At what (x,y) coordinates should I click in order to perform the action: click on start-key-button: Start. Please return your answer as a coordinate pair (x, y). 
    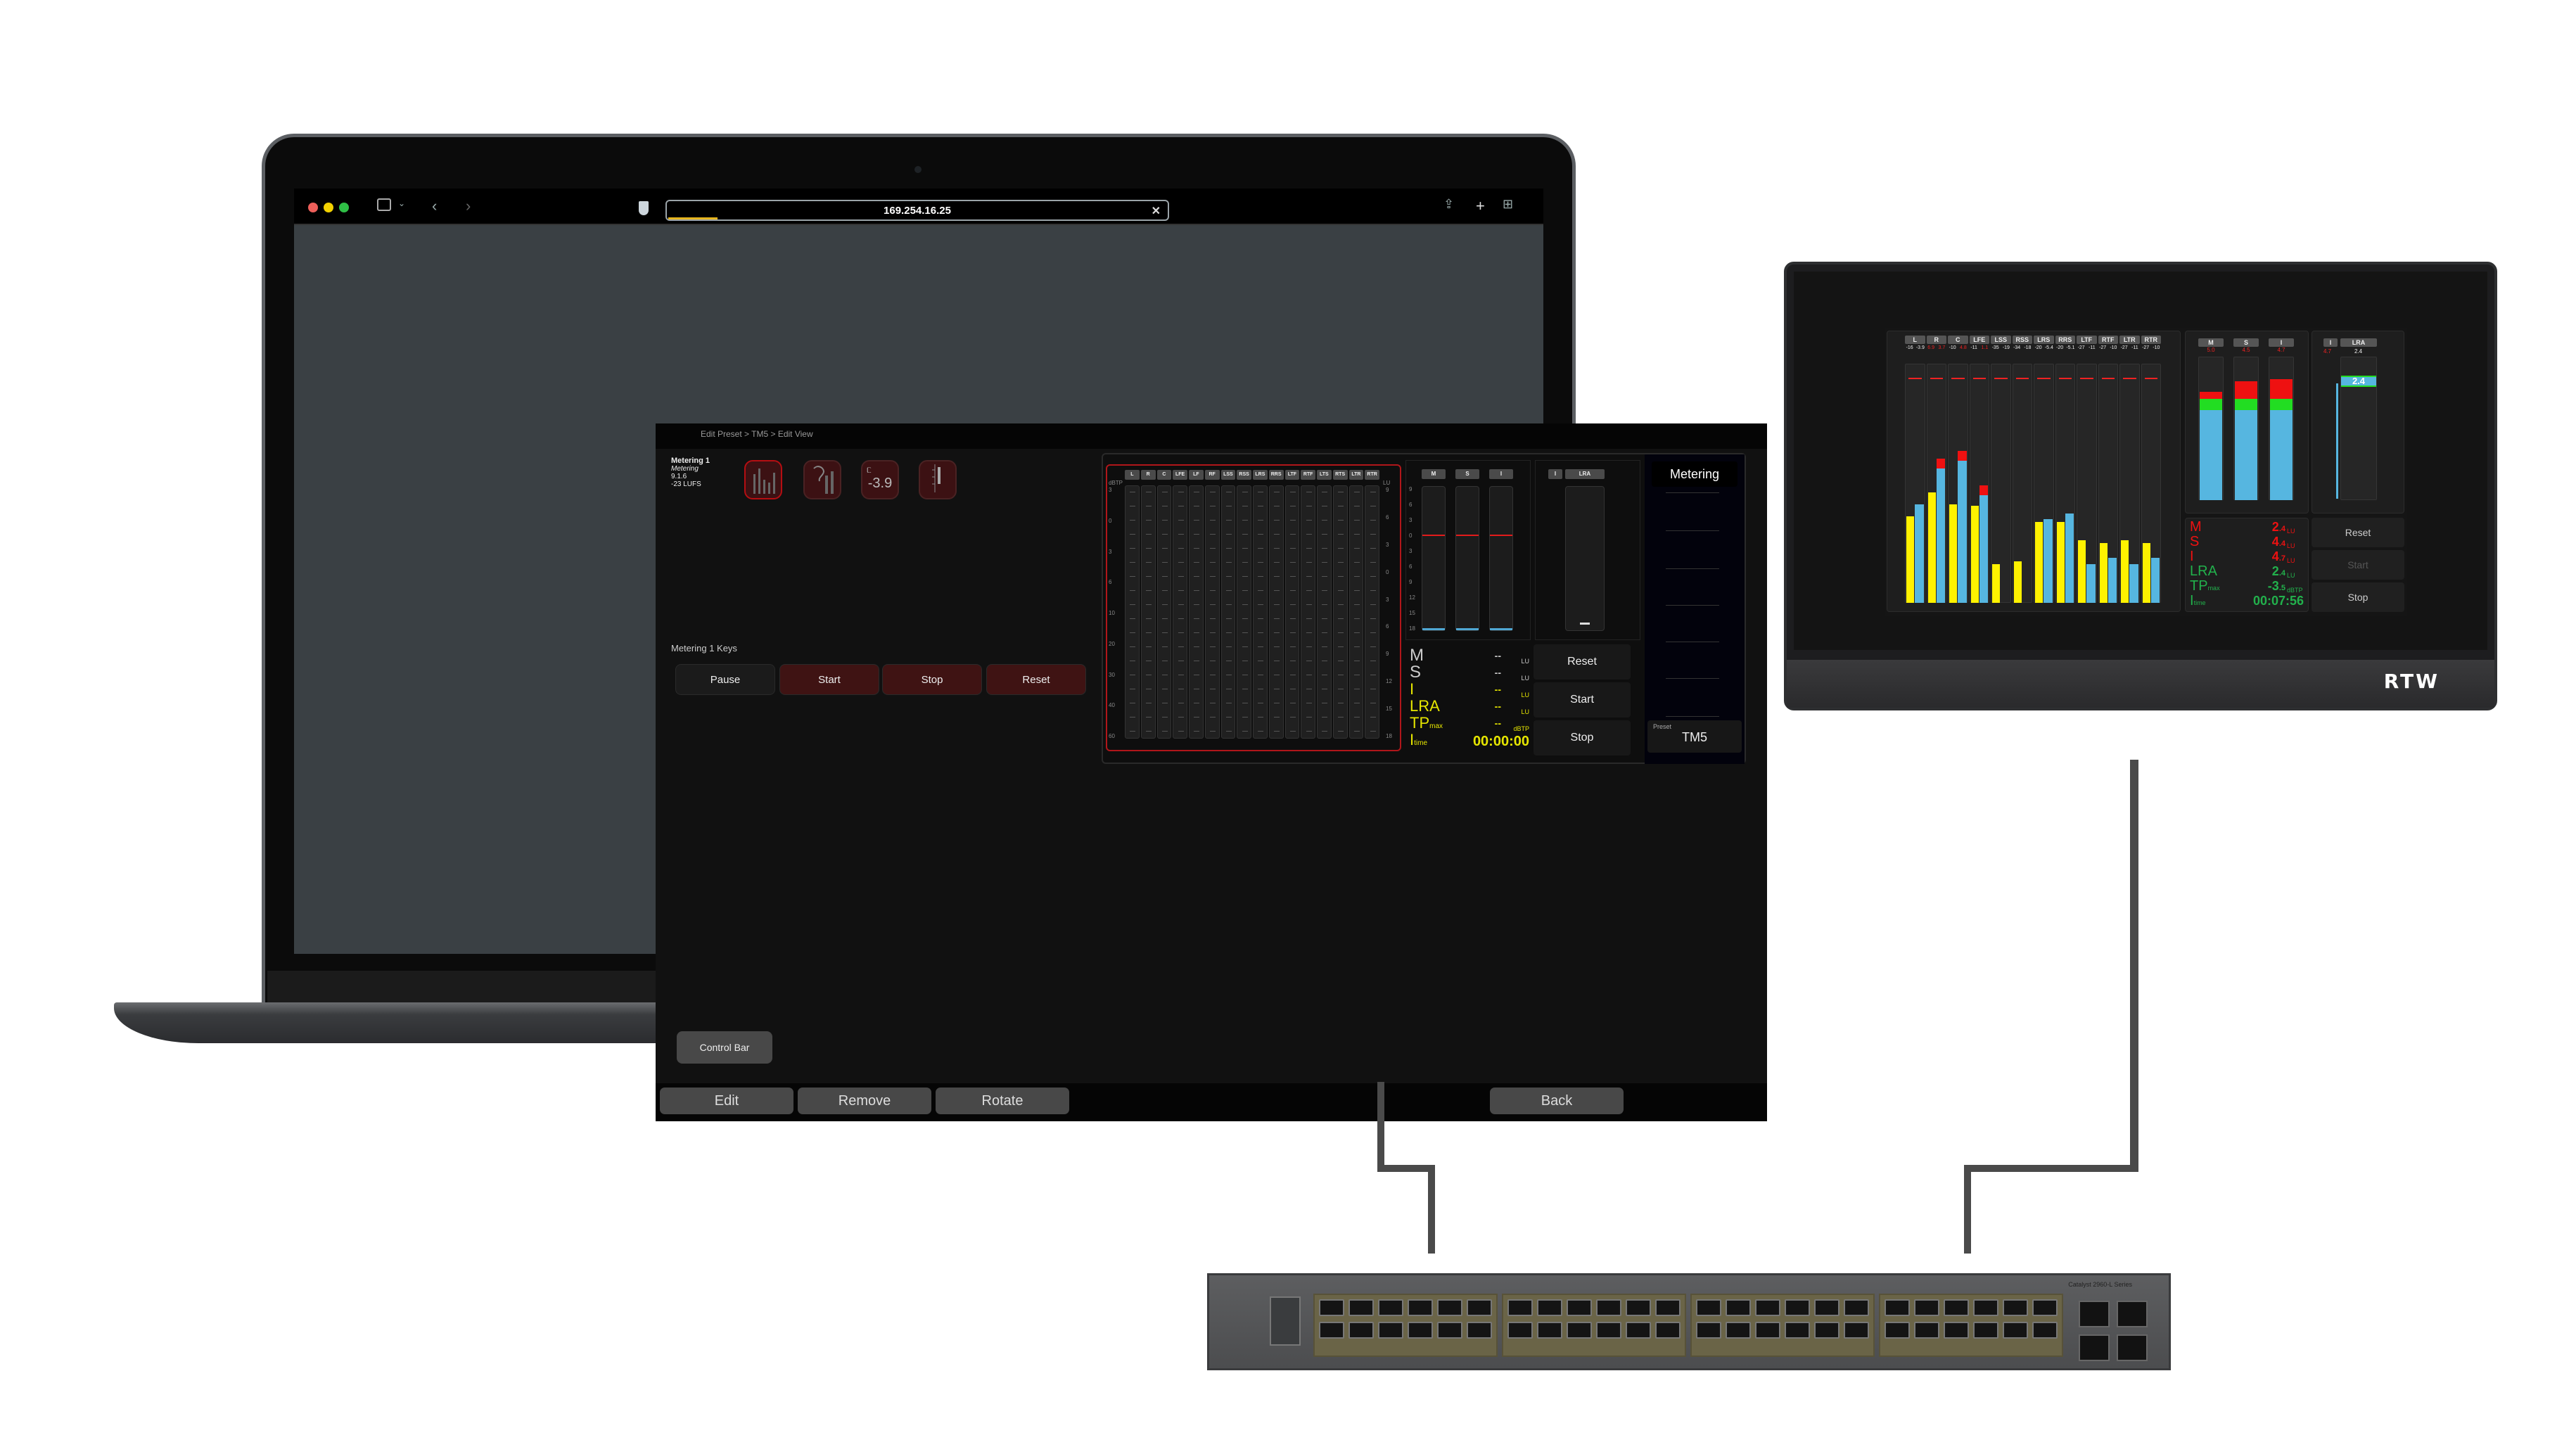
    Looking at the image, I should click on (829, 679).